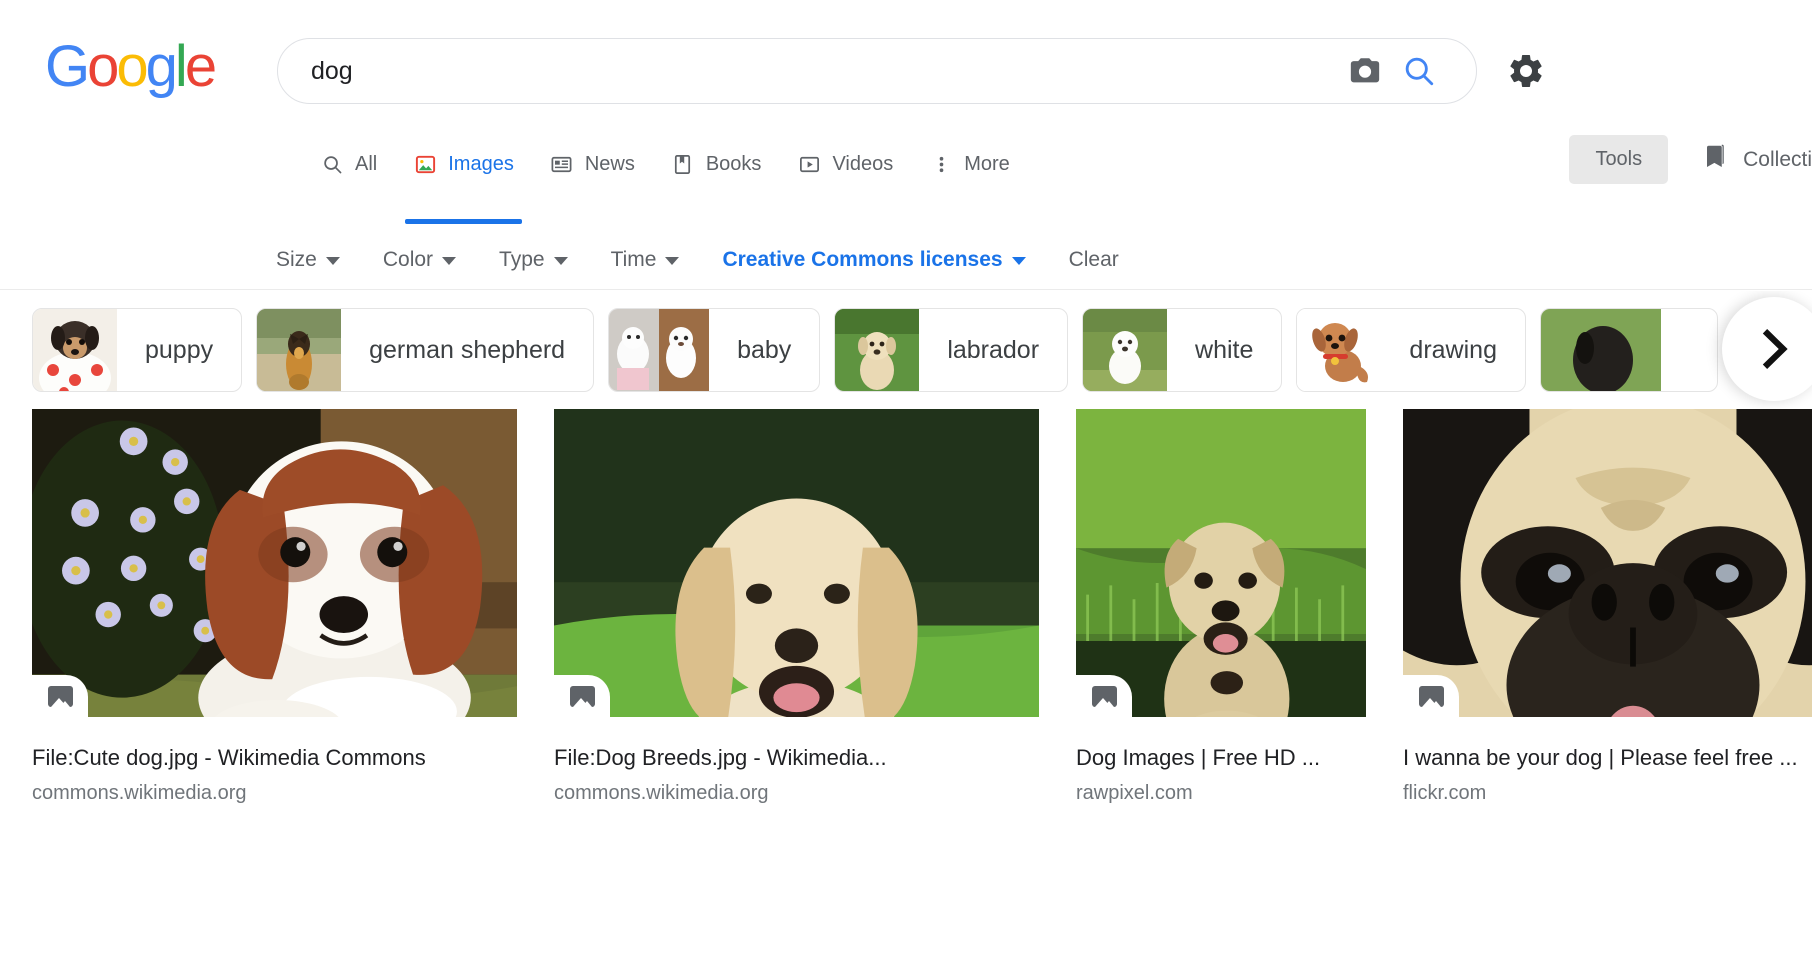  I want to click on nav-right-actions: Tools Collecti, so click(1690, 159).